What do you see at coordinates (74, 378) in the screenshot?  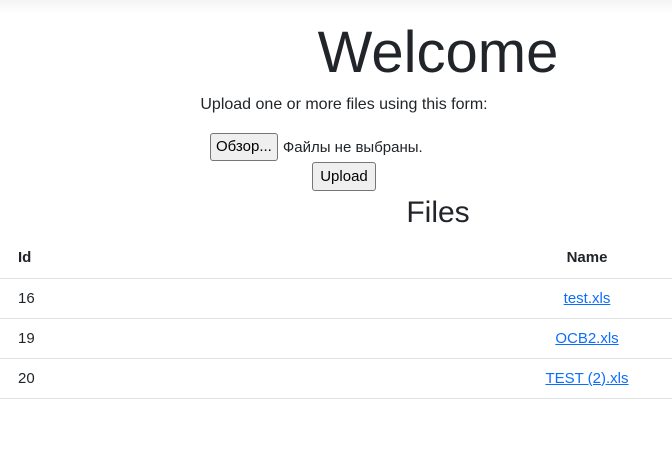 I see `file-id: 20` at bounding box center [74, 378].